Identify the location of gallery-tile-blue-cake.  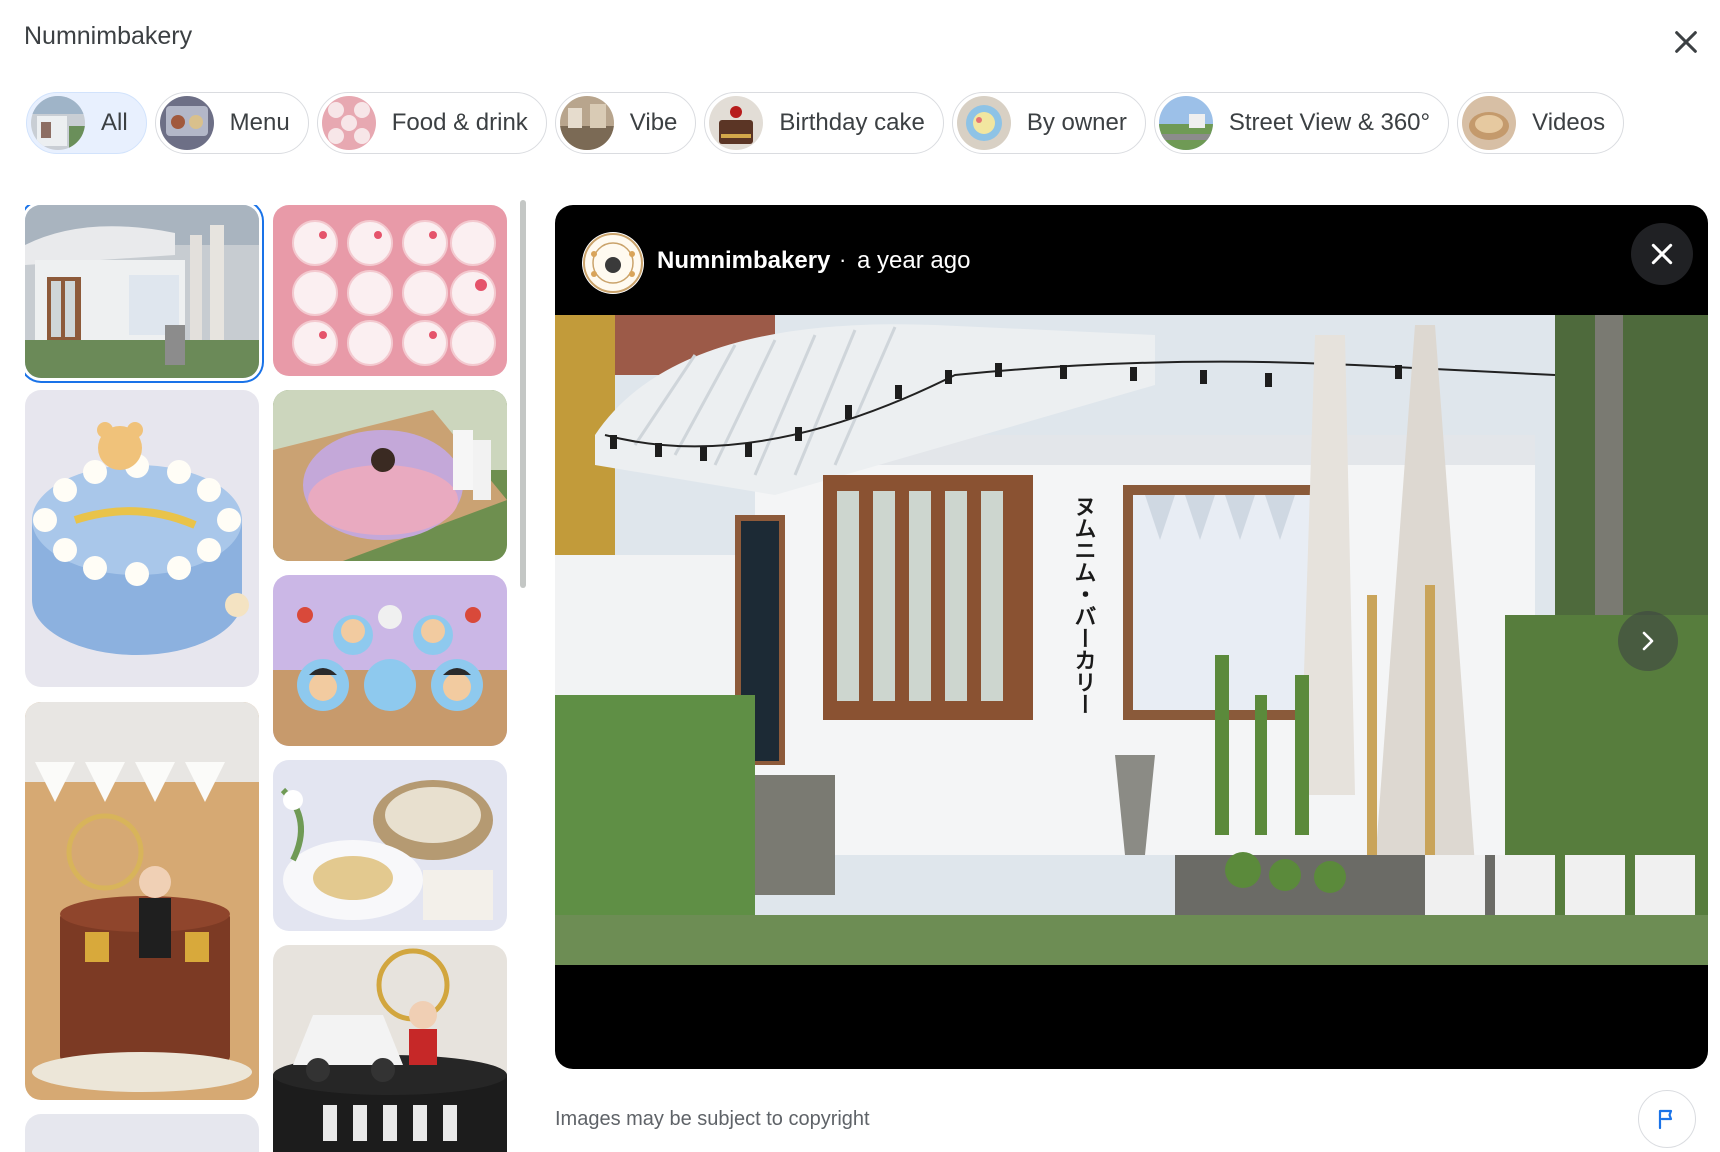
(142, 538).